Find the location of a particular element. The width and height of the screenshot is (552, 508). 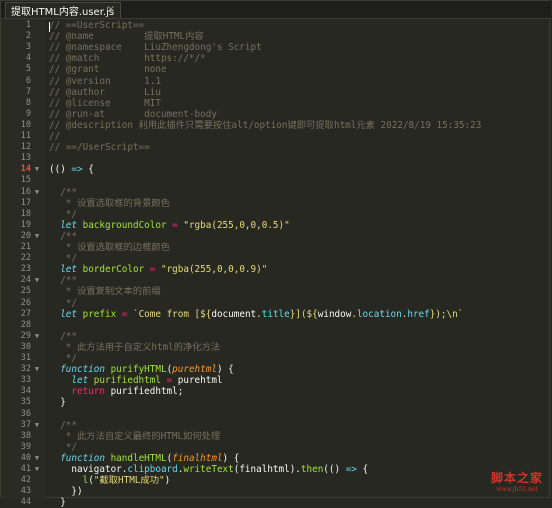

code-line: 11 // is located at coordinates (276, 136).